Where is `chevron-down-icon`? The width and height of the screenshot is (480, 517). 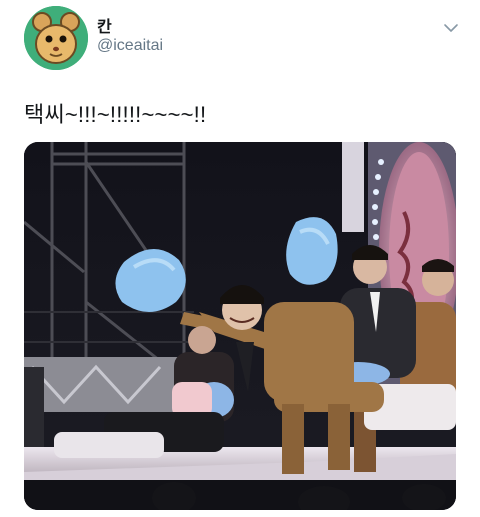
chevron-down-icon is located at coordinates (451, 28).